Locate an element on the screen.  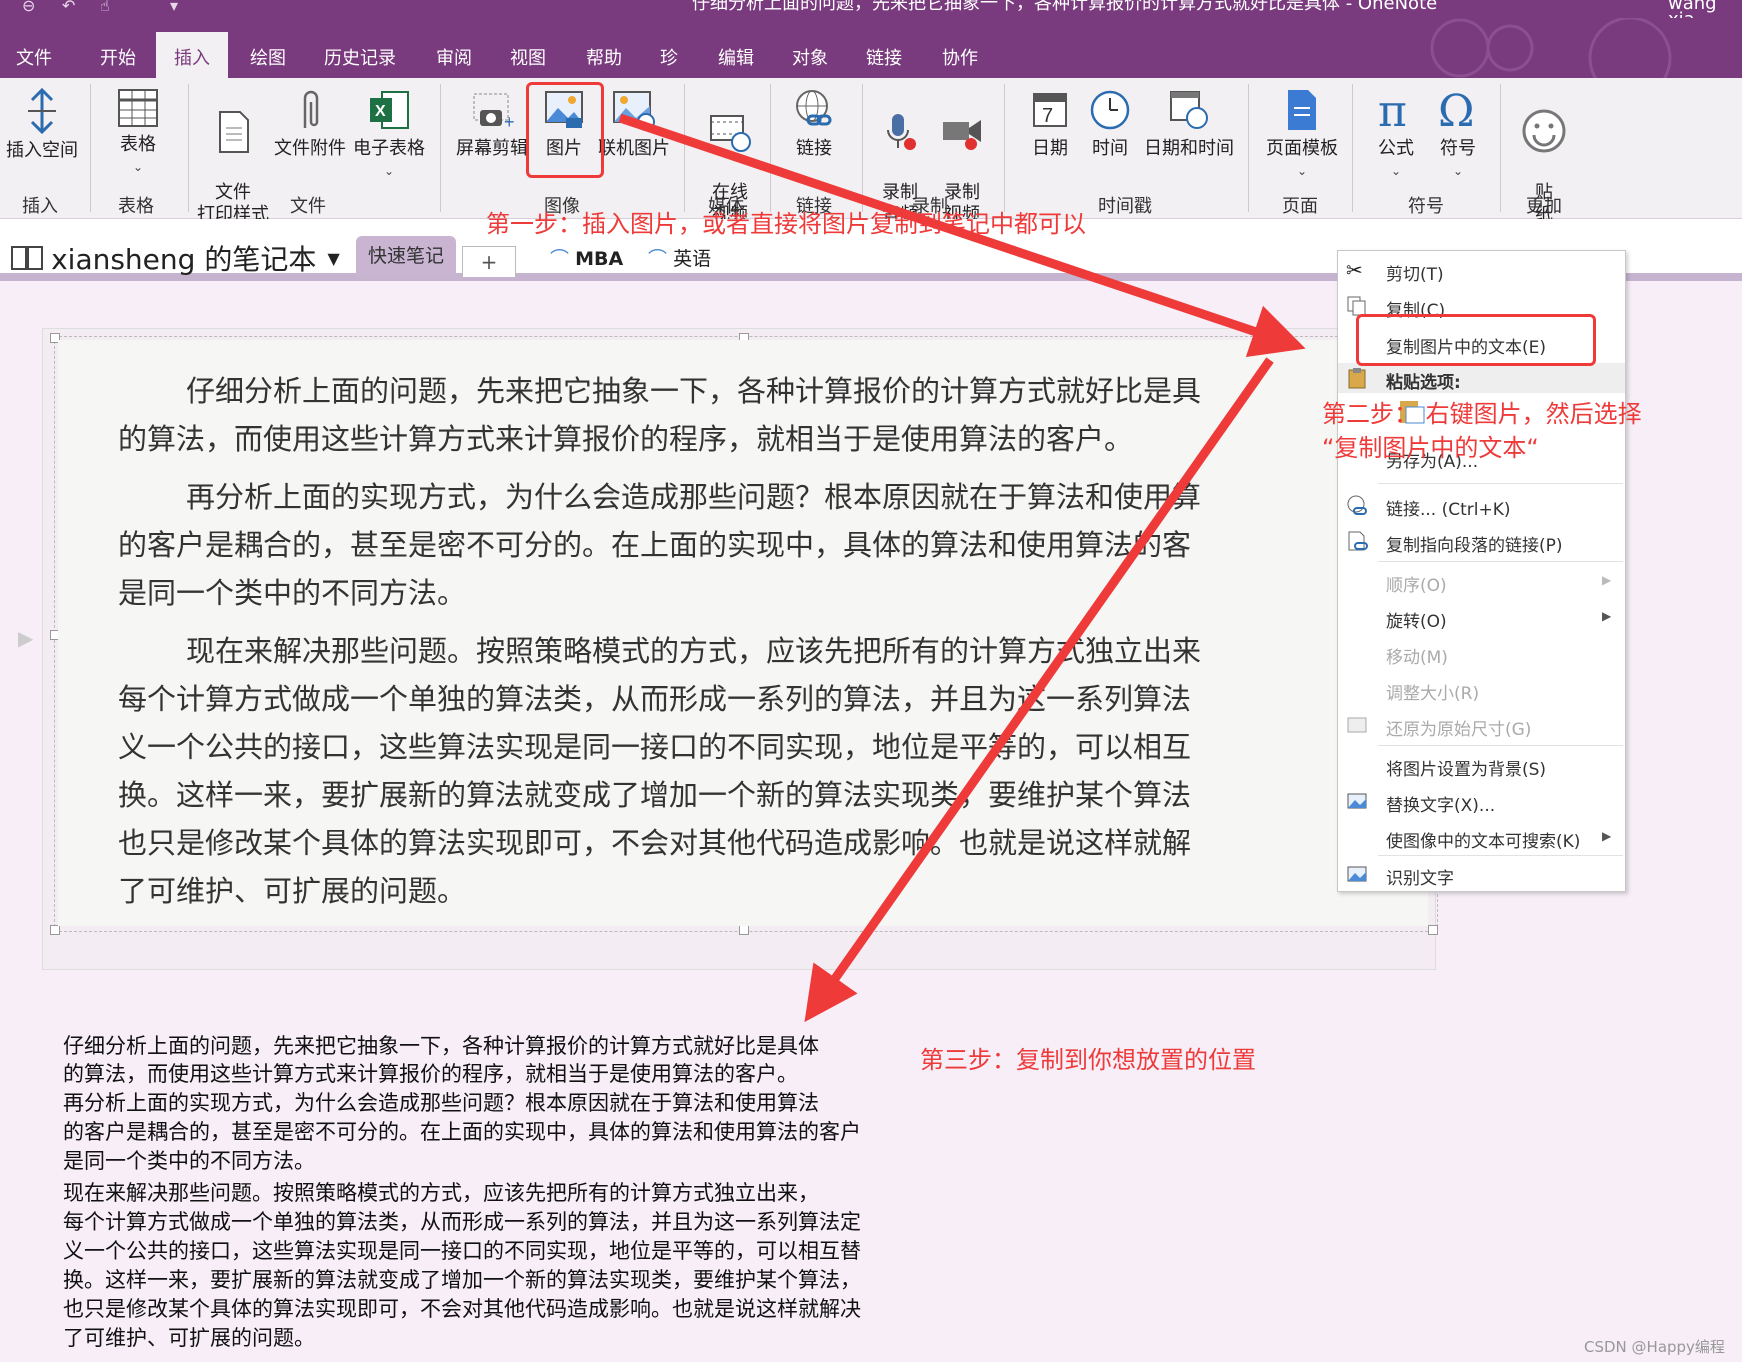
section-link-mba: ⌒ MBA is located at coordinates (586, 257).